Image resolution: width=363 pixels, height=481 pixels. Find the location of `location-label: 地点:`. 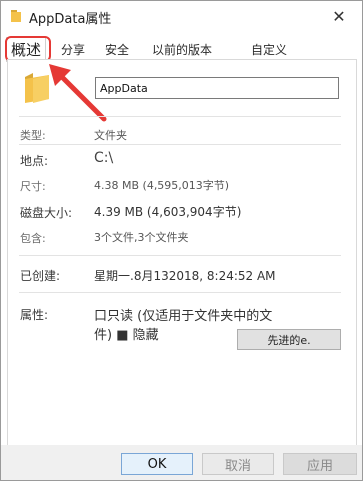

location-label: 地点: is located at coordinates (34, 161).